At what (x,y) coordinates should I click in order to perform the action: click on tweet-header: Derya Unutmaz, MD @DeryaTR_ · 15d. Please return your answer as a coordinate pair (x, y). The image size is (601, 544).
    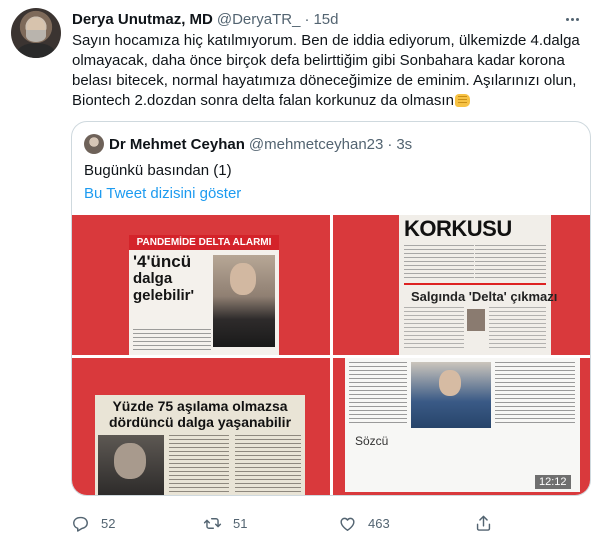
    Looking at the image, I should click on (205, 19).